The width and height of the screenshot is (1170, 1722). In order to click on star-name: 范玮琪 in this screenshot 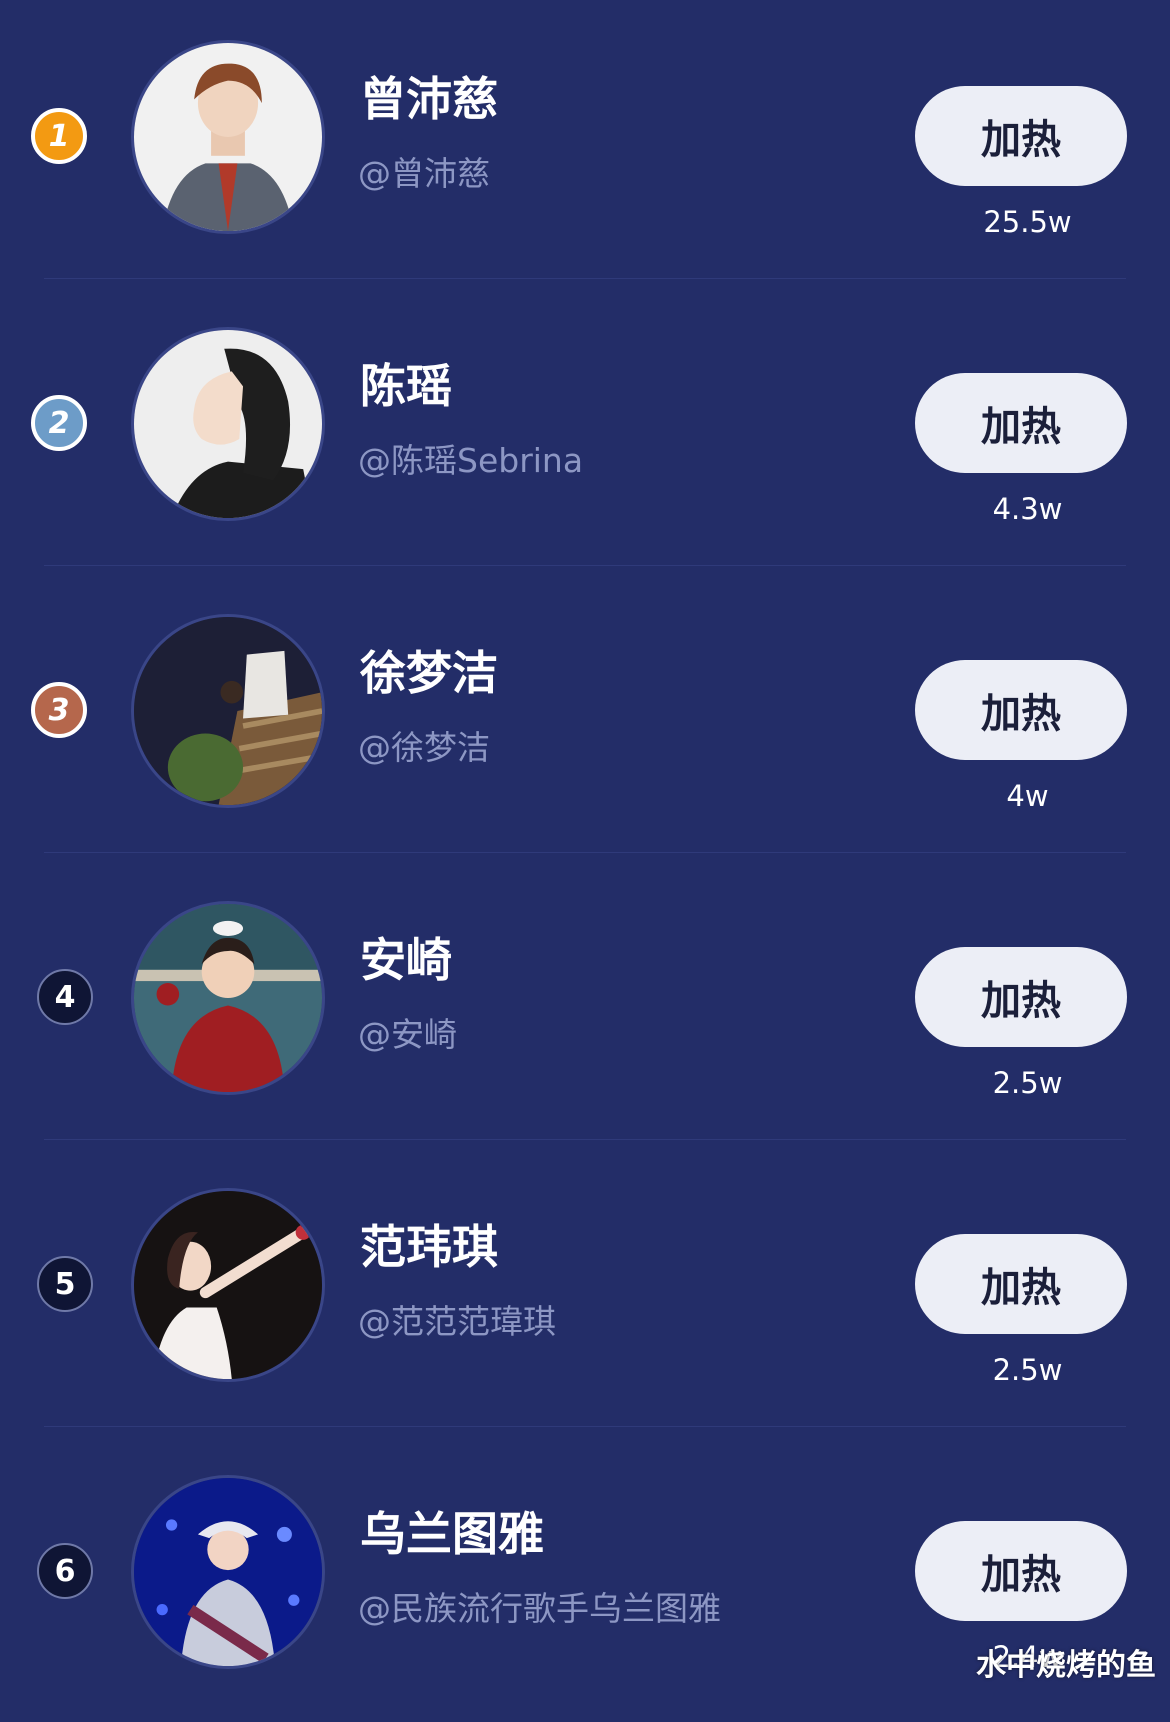, I will do `click(429, 1247)`.